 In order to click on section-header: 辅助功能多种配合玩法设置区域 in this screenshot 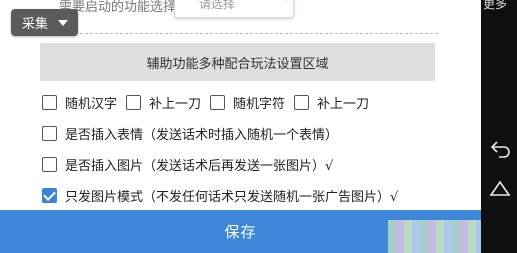, I will do `click(237, 62)`.